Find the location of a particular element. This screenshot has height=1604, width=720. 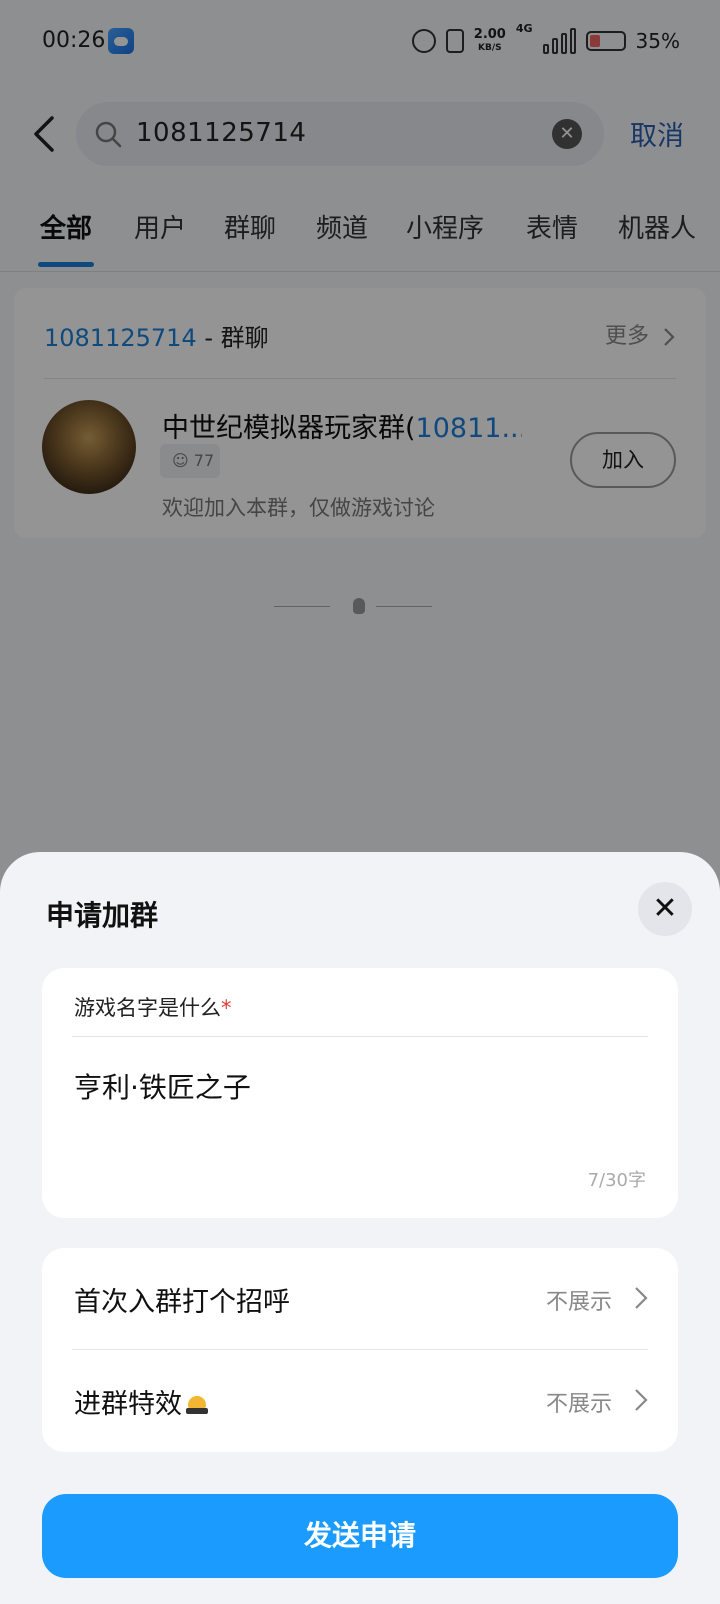

entry-effect-option: 进群特效 不展示 is located at coordinates (360, 1401).